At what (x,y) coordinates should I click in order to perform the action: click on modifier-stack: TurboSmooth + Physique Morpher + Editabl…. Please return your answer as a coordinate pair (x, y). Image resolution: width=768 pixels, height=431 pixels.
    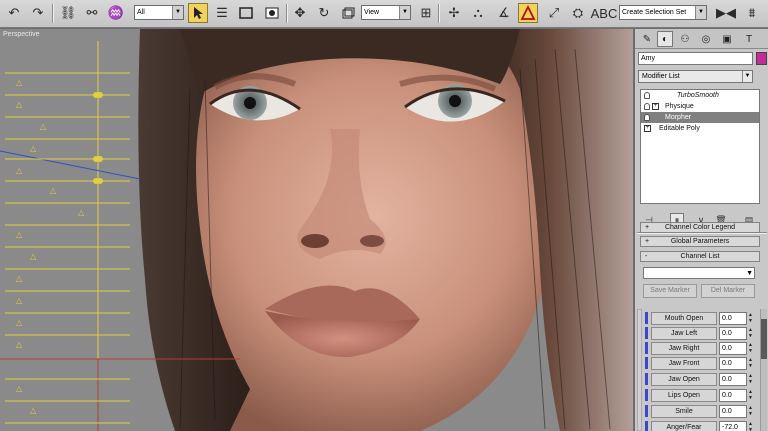
    Looking at the image, I should click on (700, 146).